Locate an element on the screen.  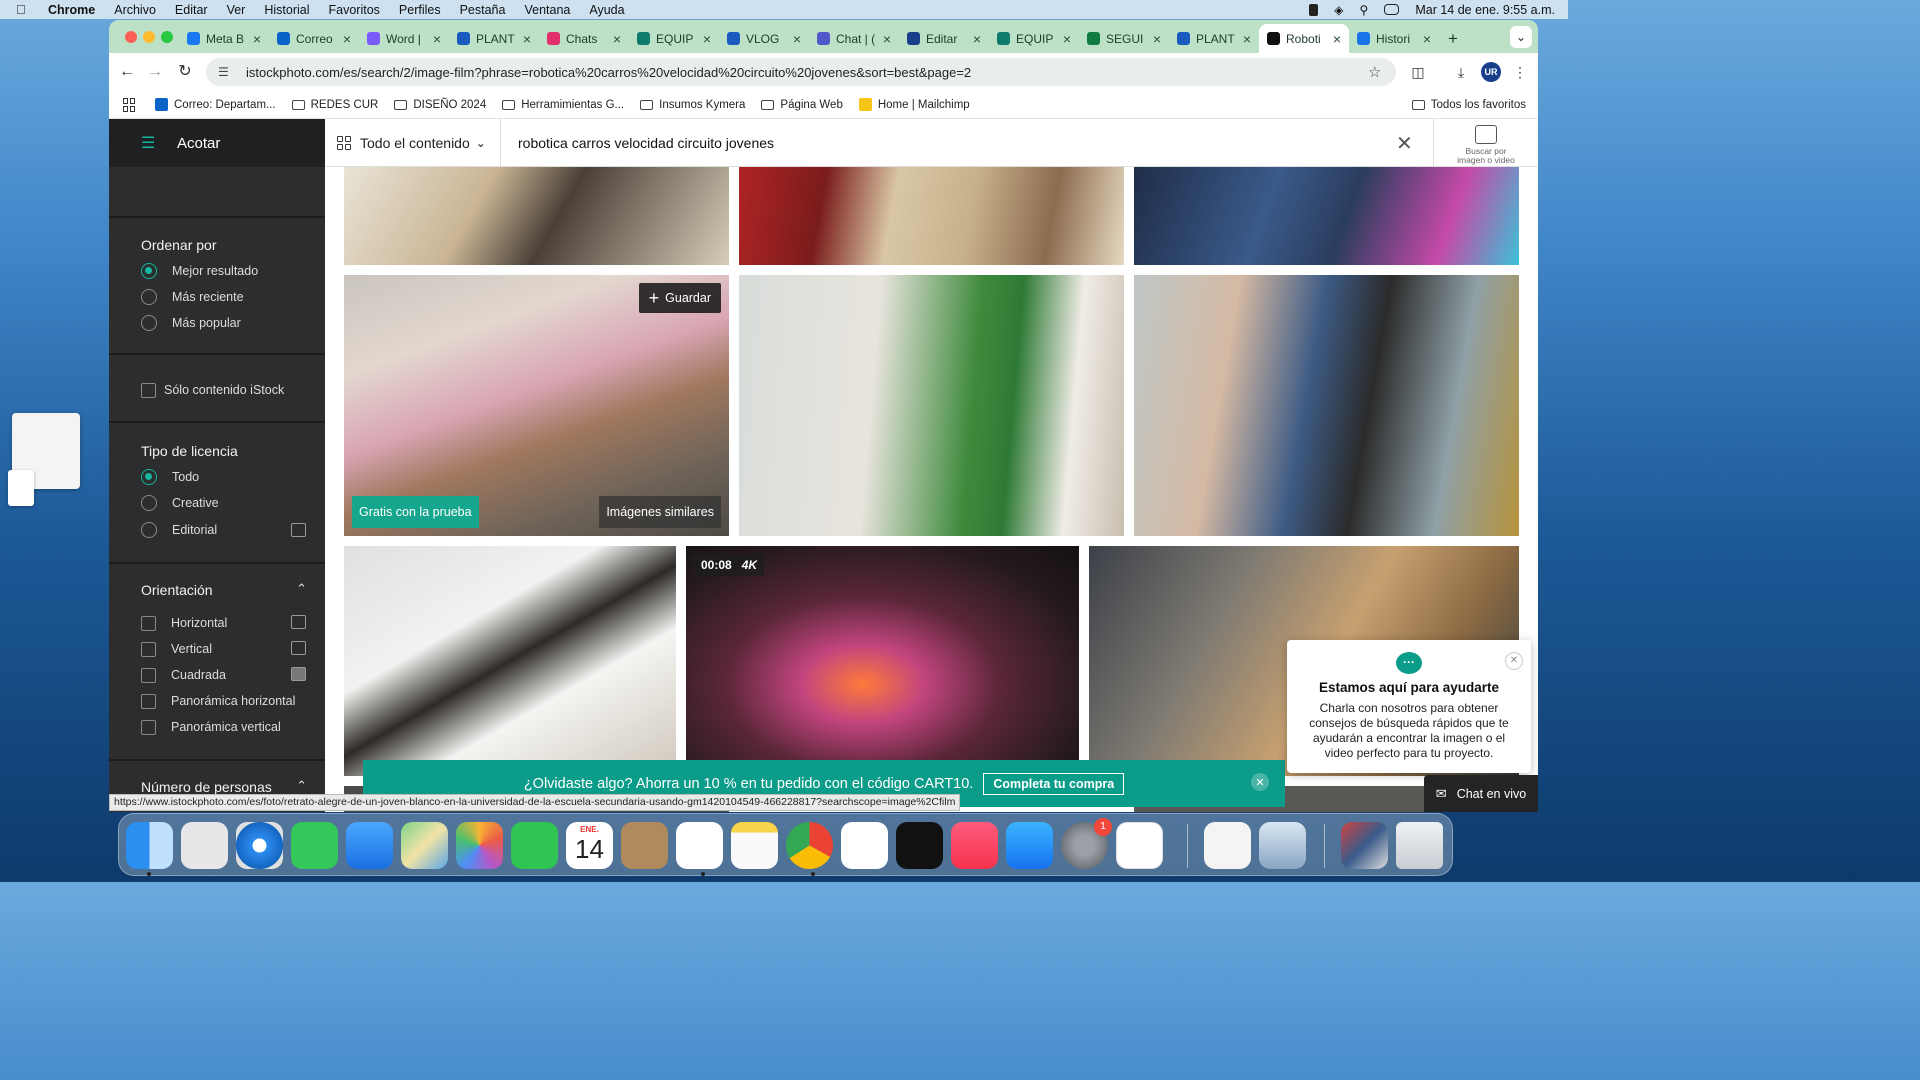
sort-option-popular: Más popular is located at coordinates (191, 323).